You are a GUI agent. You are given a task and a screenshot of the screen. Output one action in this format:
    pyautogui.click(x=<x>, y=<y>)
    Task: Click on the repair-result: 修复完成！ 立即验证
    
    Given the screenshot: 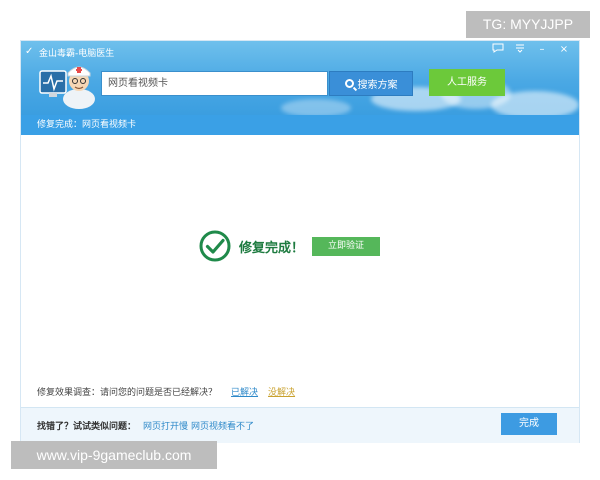 What is the action you would take?
    pyautogui.click(x=290, y=246)
    